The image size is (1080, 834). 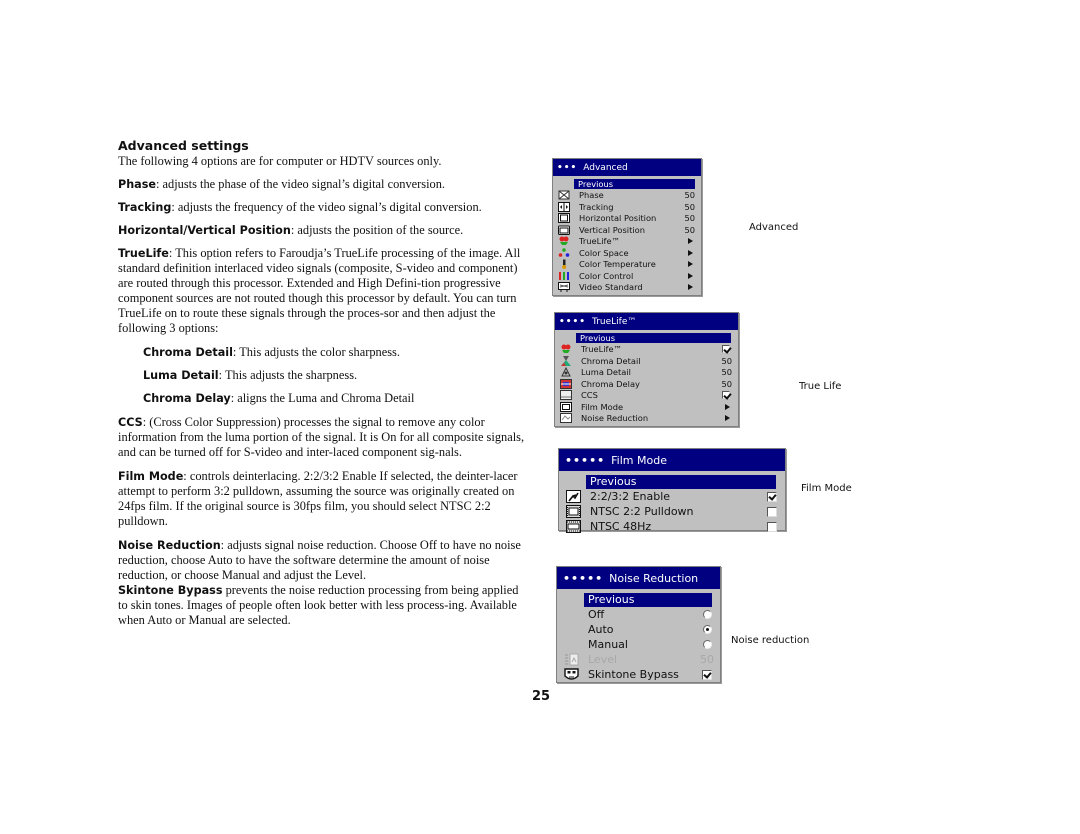 I want to click on figure-caption-advanced: Advanced, so click(x=774, y=227).